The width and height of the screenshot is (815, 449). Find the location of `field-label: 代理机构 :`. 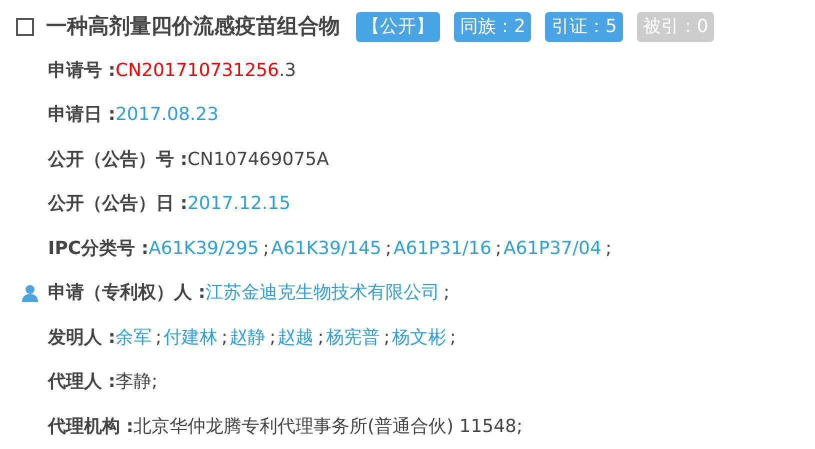

field-label: 代理机构 : is located at coordinates (91, 426).